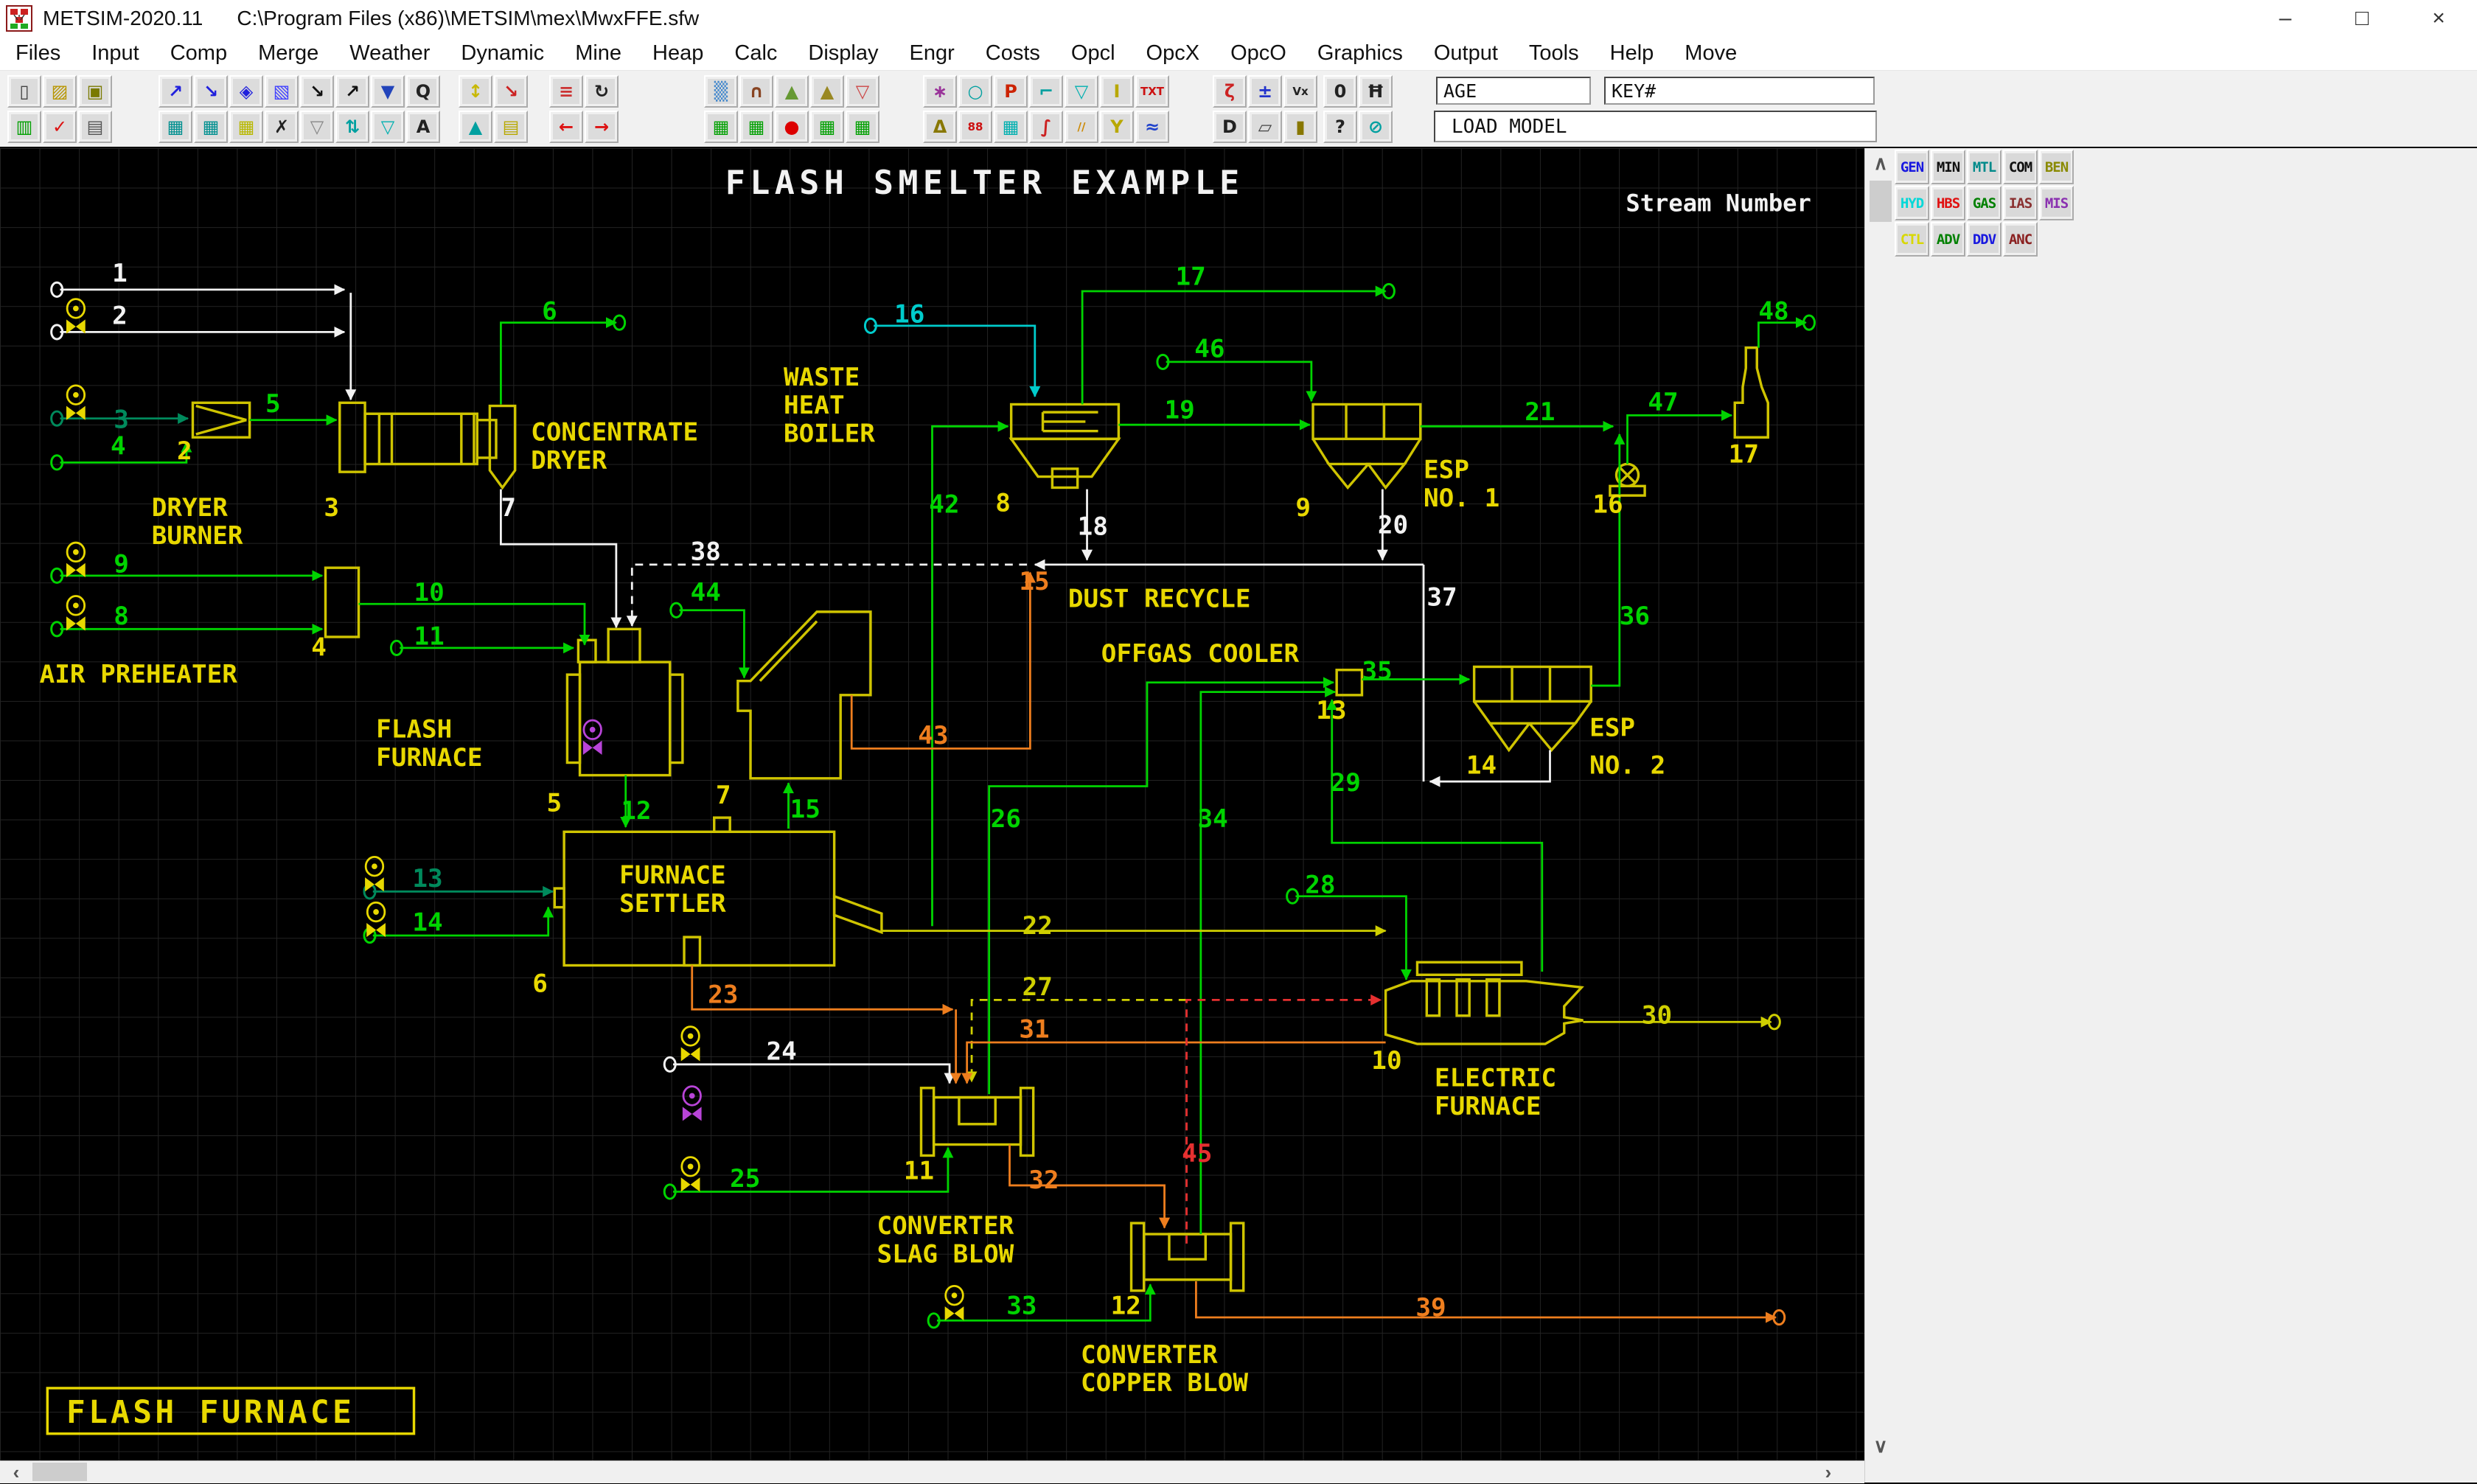 The height and width of the screenshot is (1484, 2477). What do you see at coordinates (60, 127) in the screenshot?
I see `check-model-button: ✓` at bounding box center [60, 127].